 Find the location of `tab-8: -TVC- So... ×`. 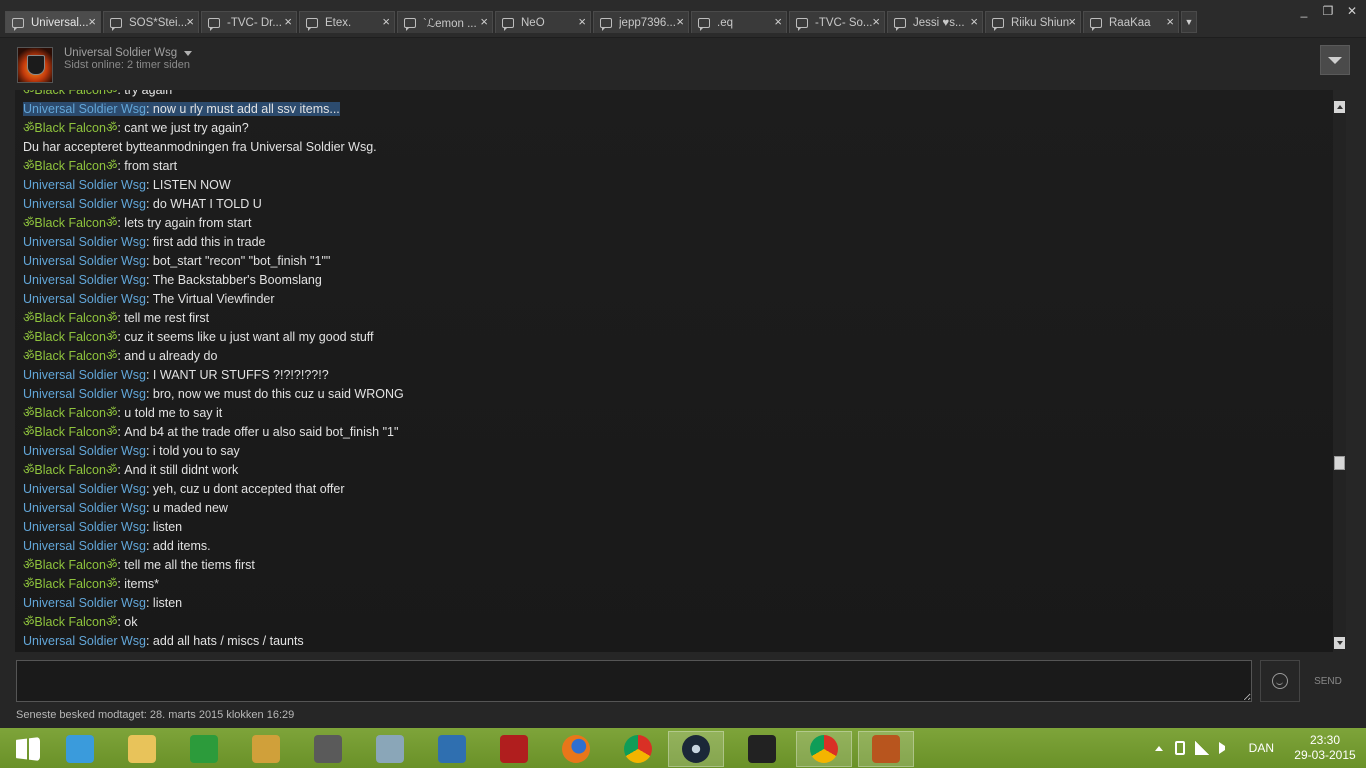

tab-8: -TVC- So... × is located at coordinates (837, 22).